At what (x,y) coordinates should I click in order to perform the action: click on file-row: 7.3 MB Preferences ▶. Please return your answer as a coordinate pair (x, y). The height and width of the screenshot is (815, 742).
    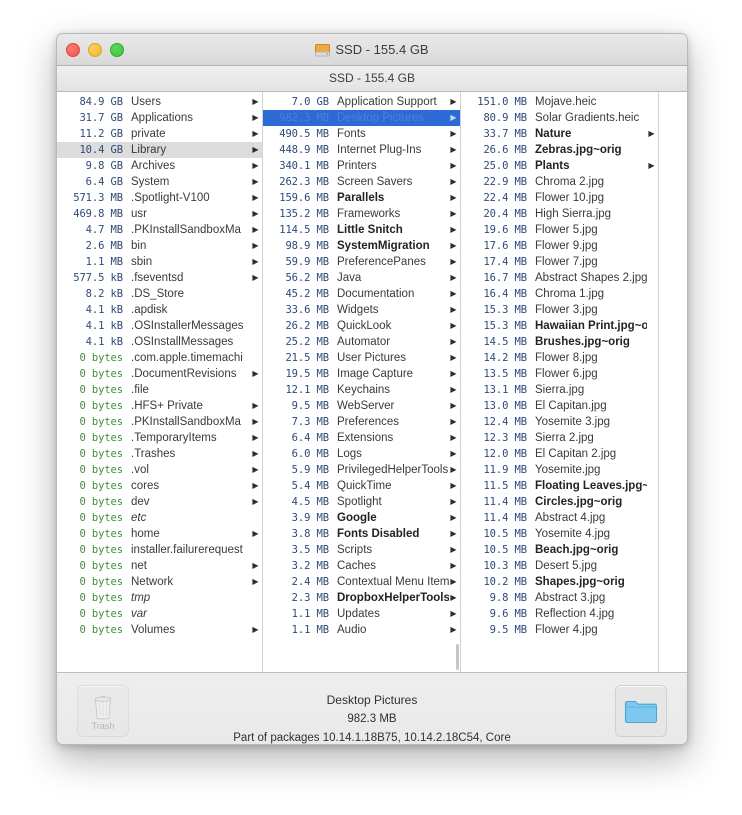
    Looking at the image, I should click on (361, 422).